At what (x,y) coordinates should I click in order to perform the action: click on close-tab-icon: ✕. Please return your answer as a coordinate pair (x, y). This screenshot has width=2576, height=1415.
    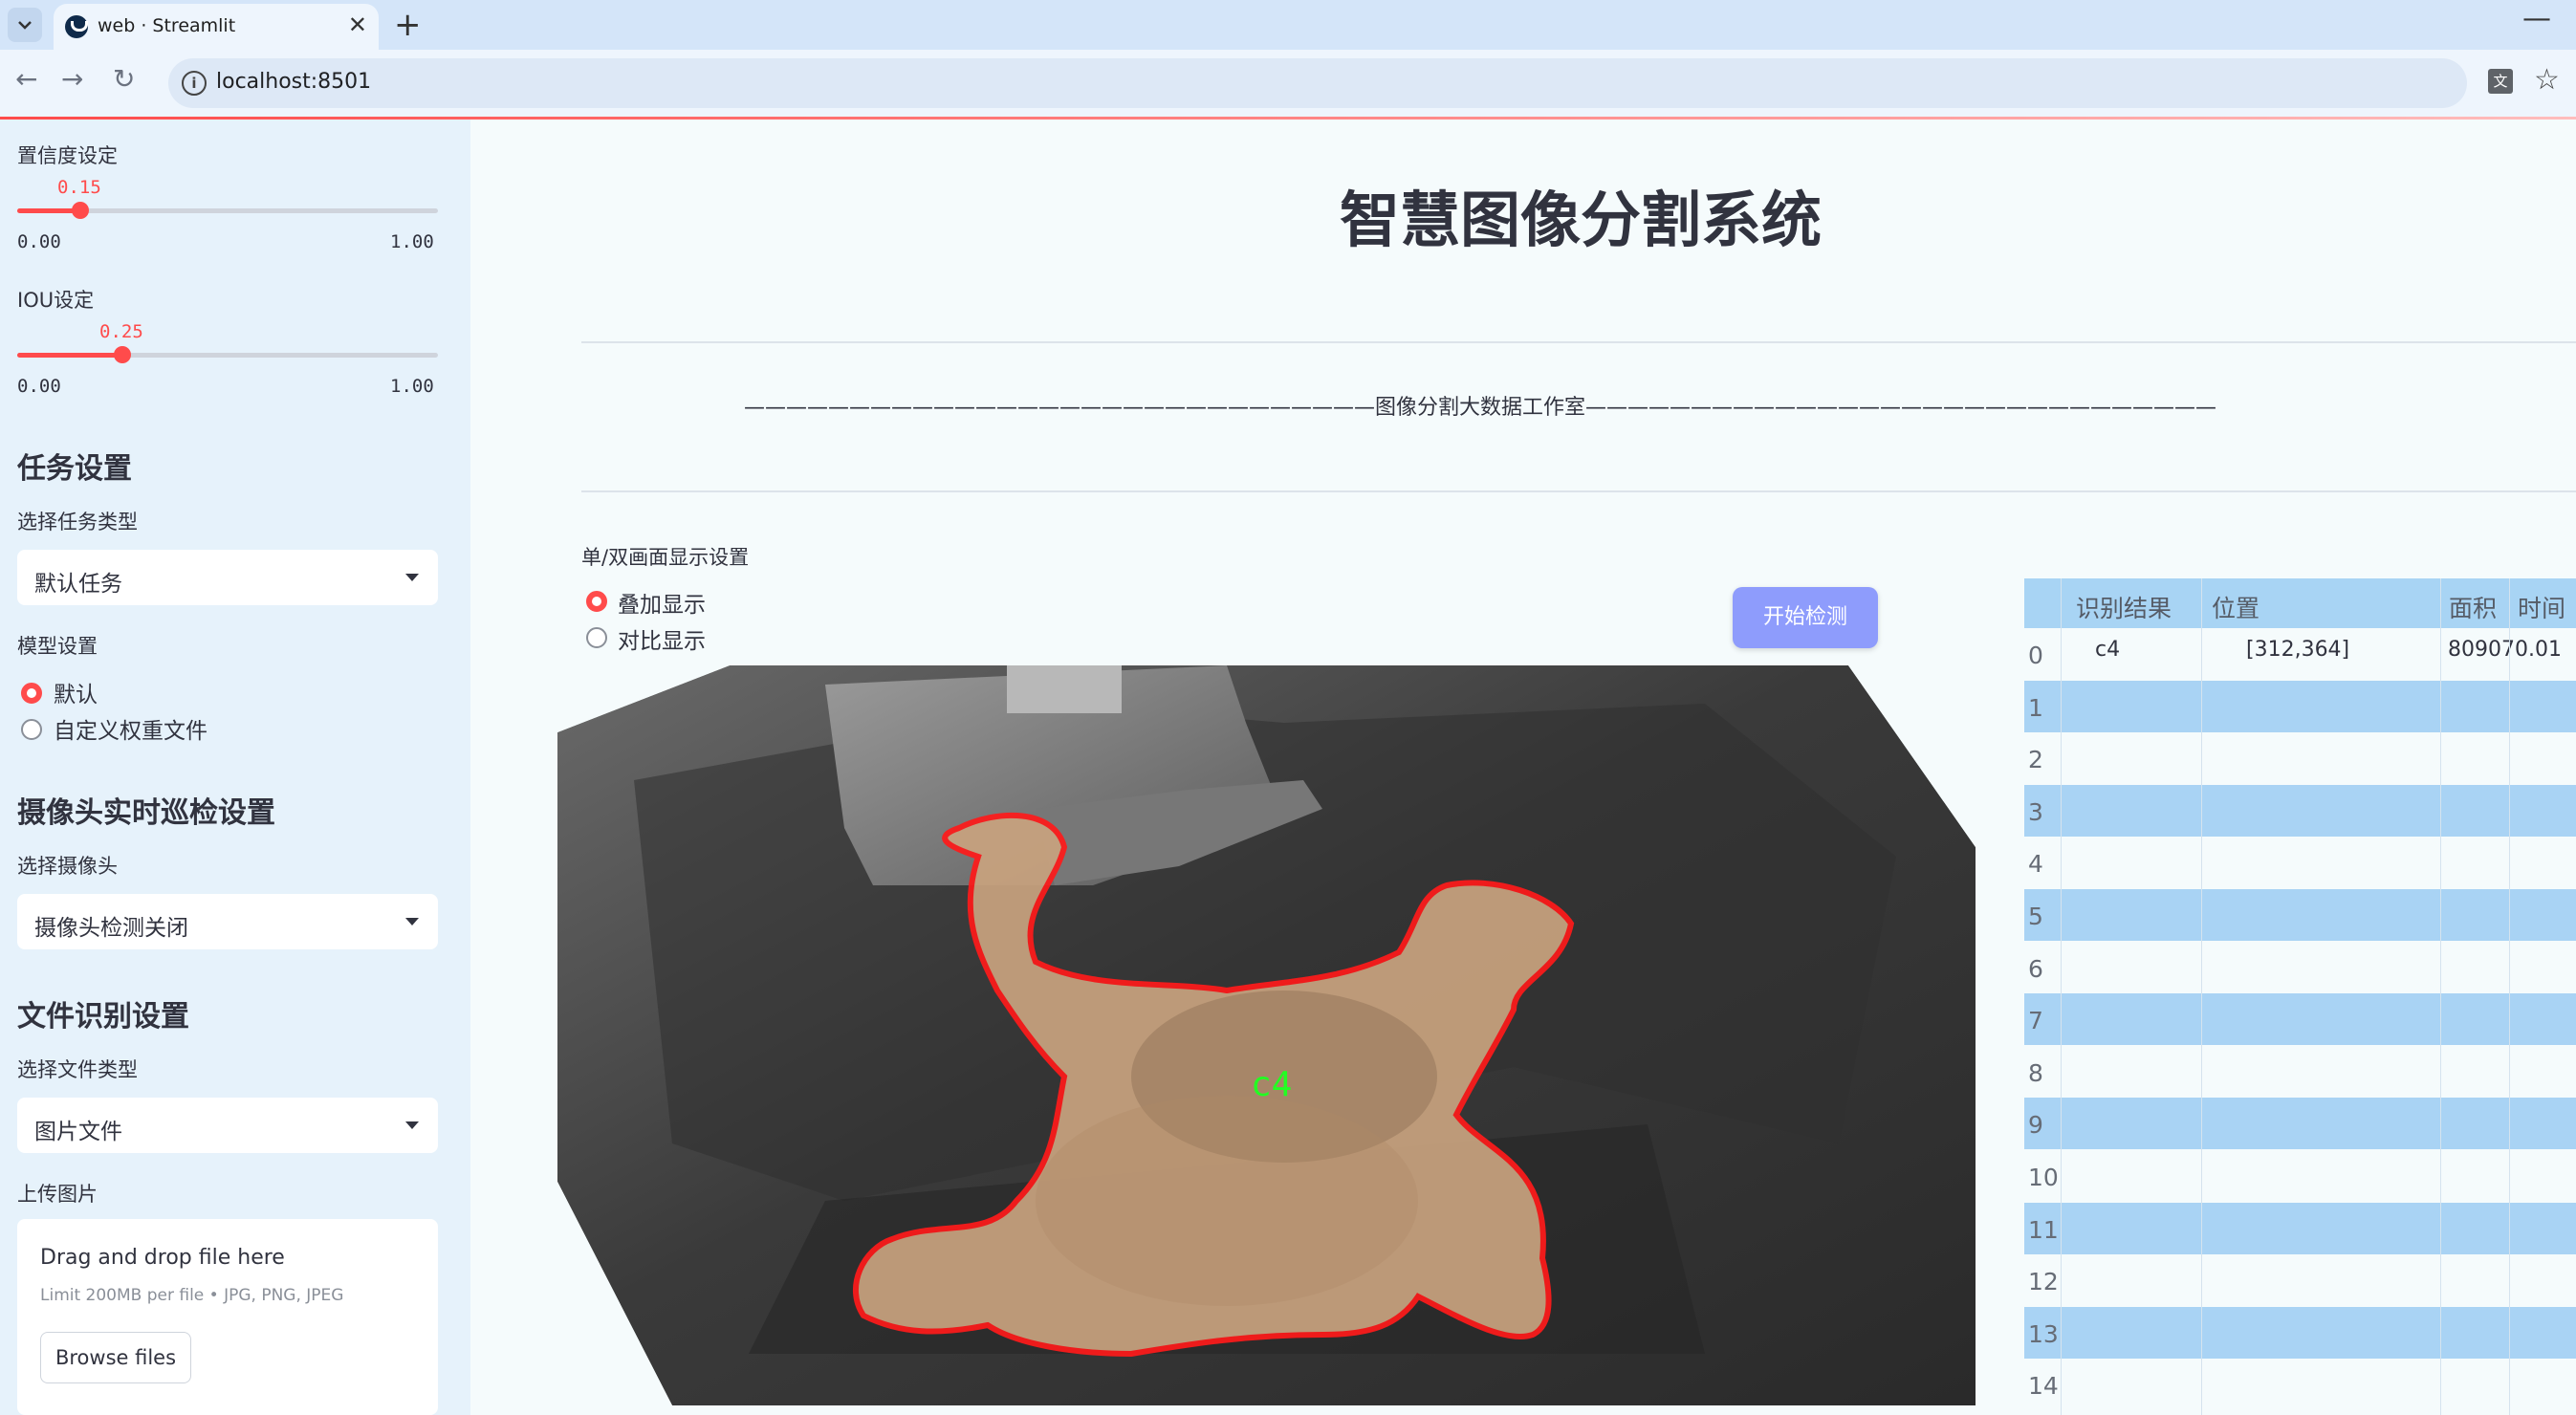
    Looking at the image, I should click on (357, 24).